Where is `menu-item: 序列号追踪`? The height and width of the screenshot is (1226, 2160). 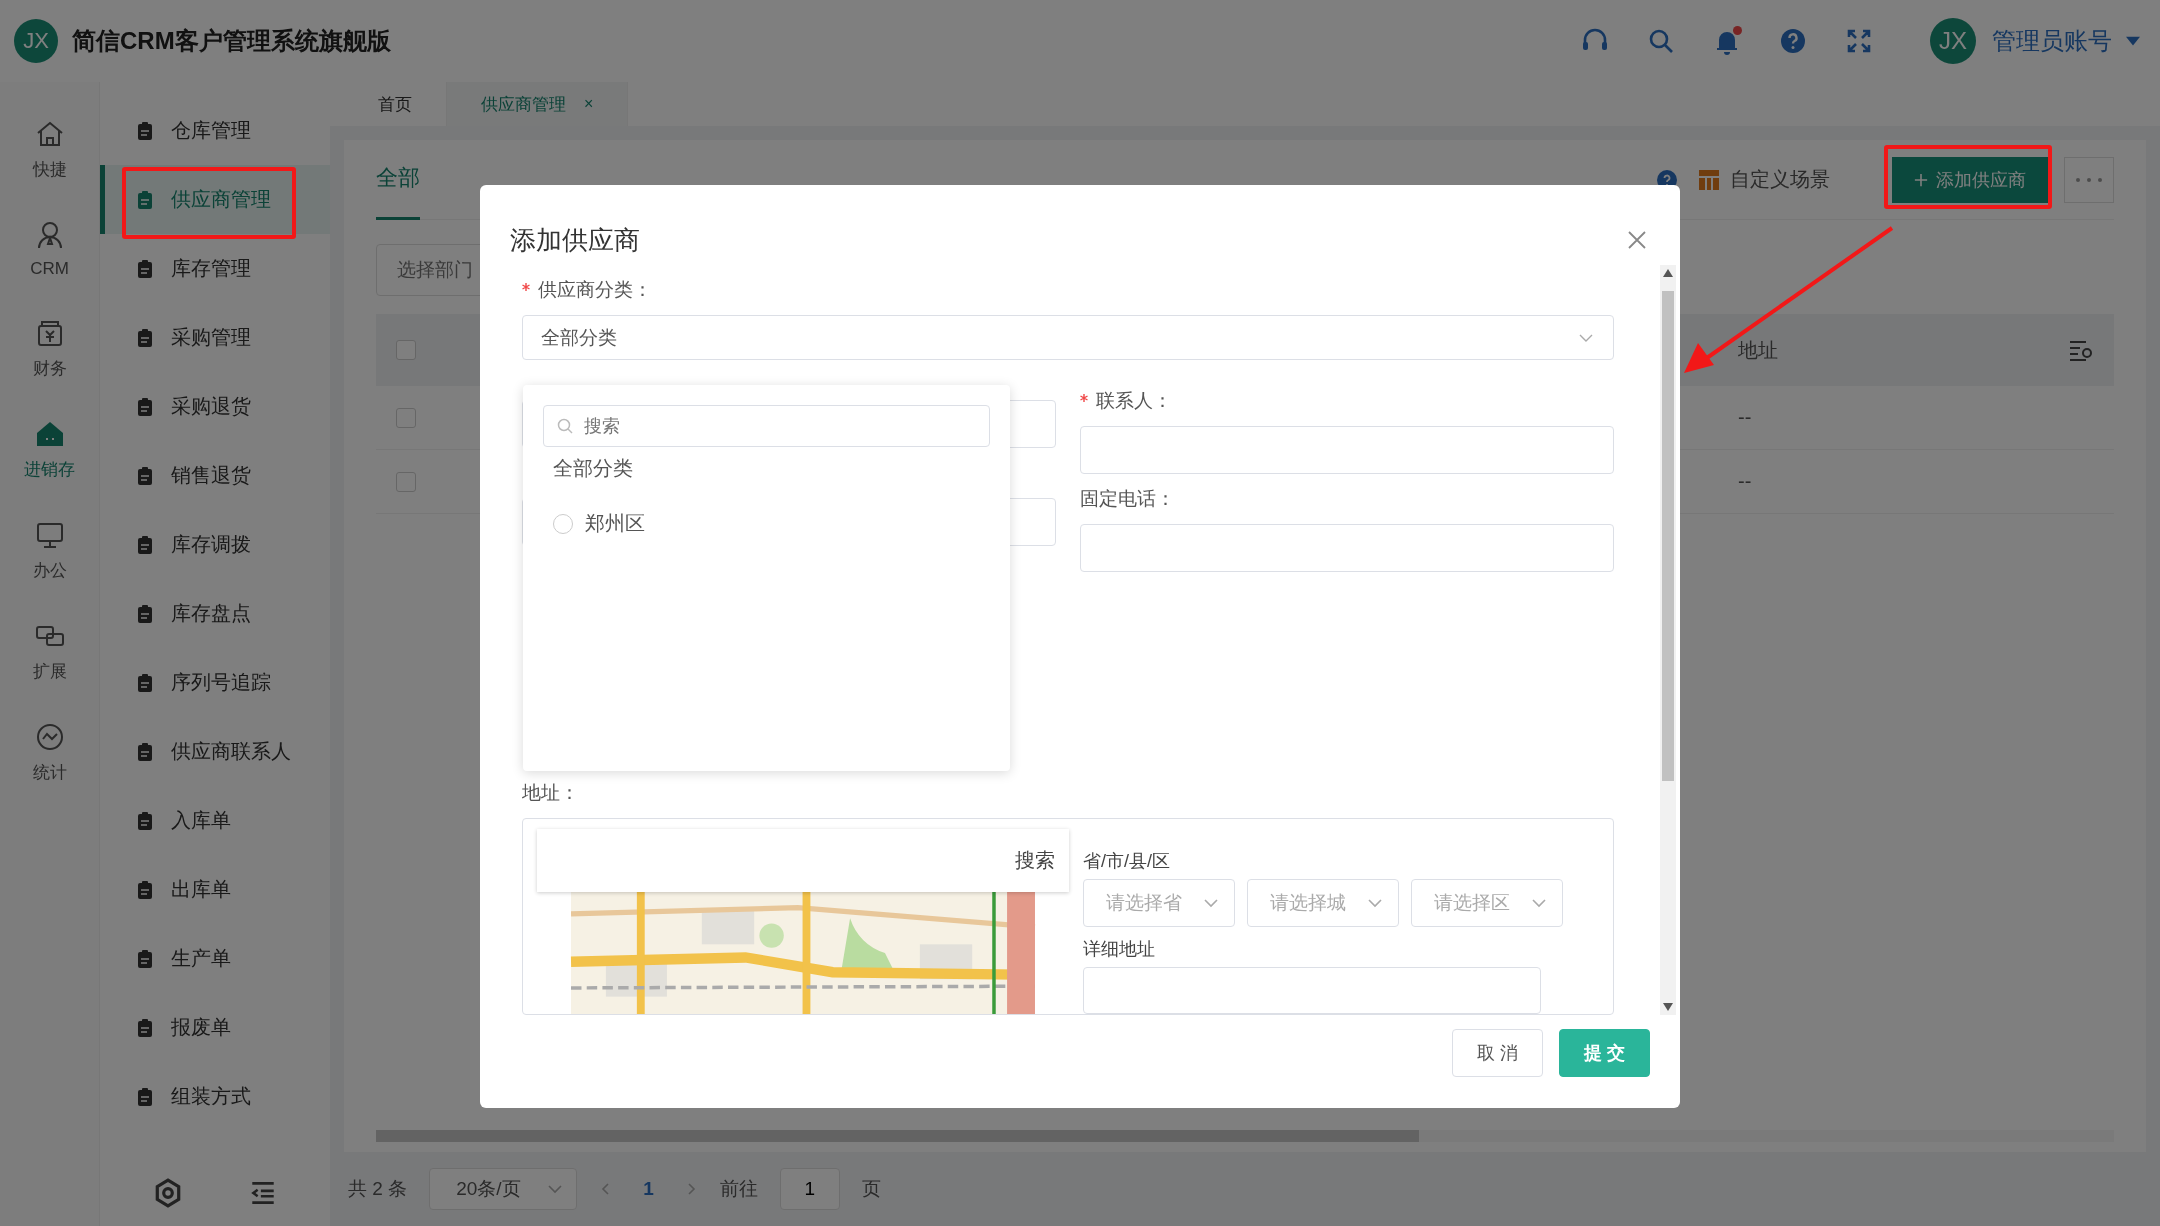 menu-item: 序列号追踪 is located at coordinates (215, 682).